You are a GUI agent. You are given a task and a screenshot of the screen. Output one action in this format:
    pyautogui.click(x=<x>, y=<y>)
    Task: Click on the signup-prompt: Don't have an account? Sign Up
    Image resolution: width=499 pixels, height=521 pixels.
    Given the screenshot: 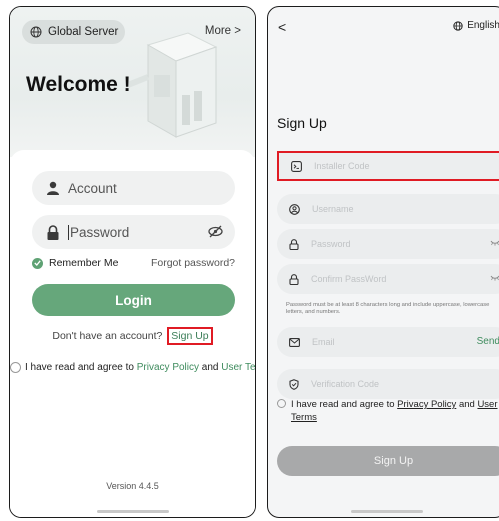 What is the action you would take?
    pyautogui.click(x=132, y=336)
    